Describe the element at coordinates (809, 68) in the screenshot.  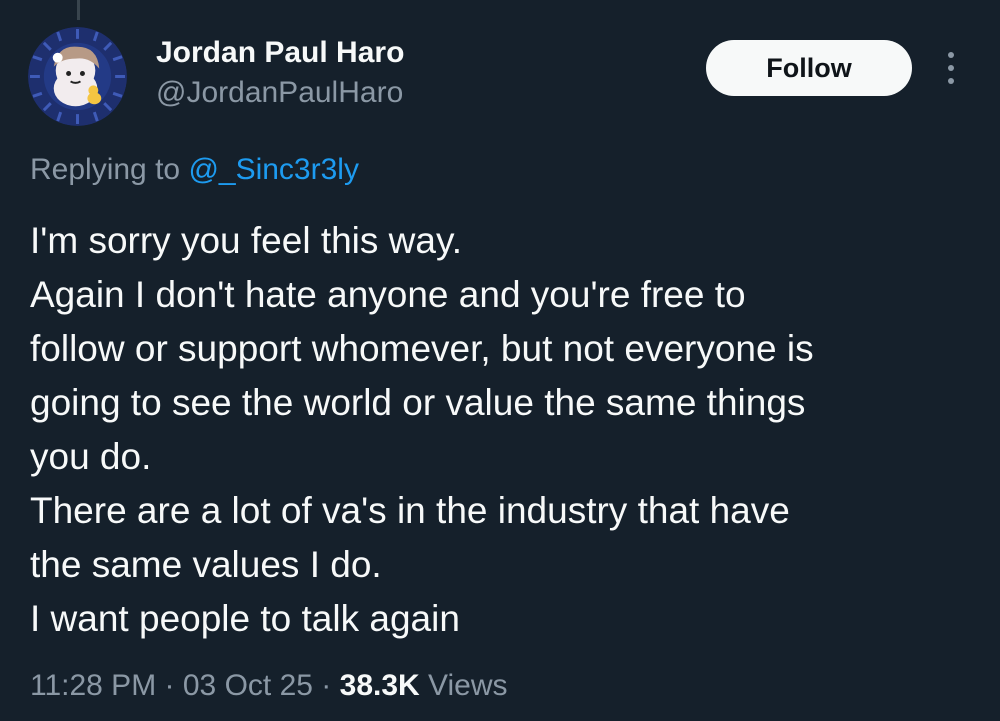
I see `follow-button: Follow` at that location.